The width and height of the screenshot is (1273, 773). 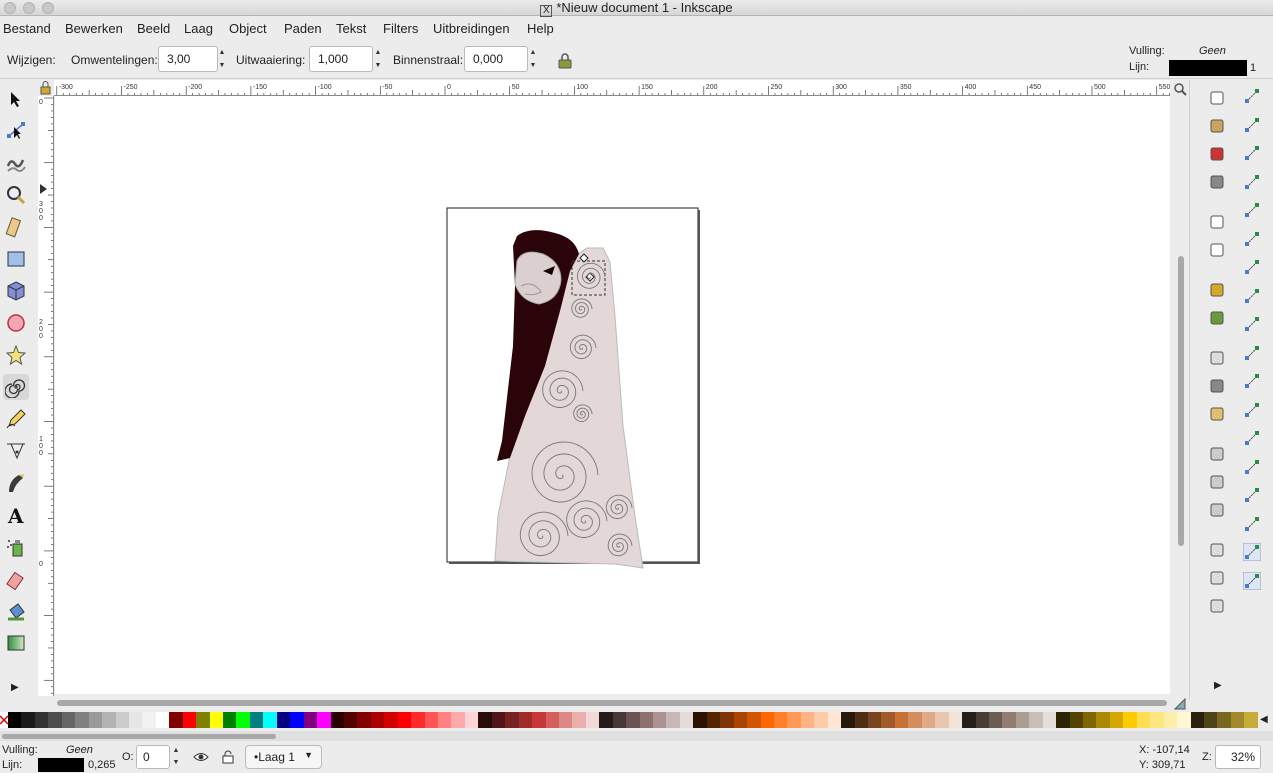 I want to click on snap-midpoint-icon, so click(x=1252, y=410).